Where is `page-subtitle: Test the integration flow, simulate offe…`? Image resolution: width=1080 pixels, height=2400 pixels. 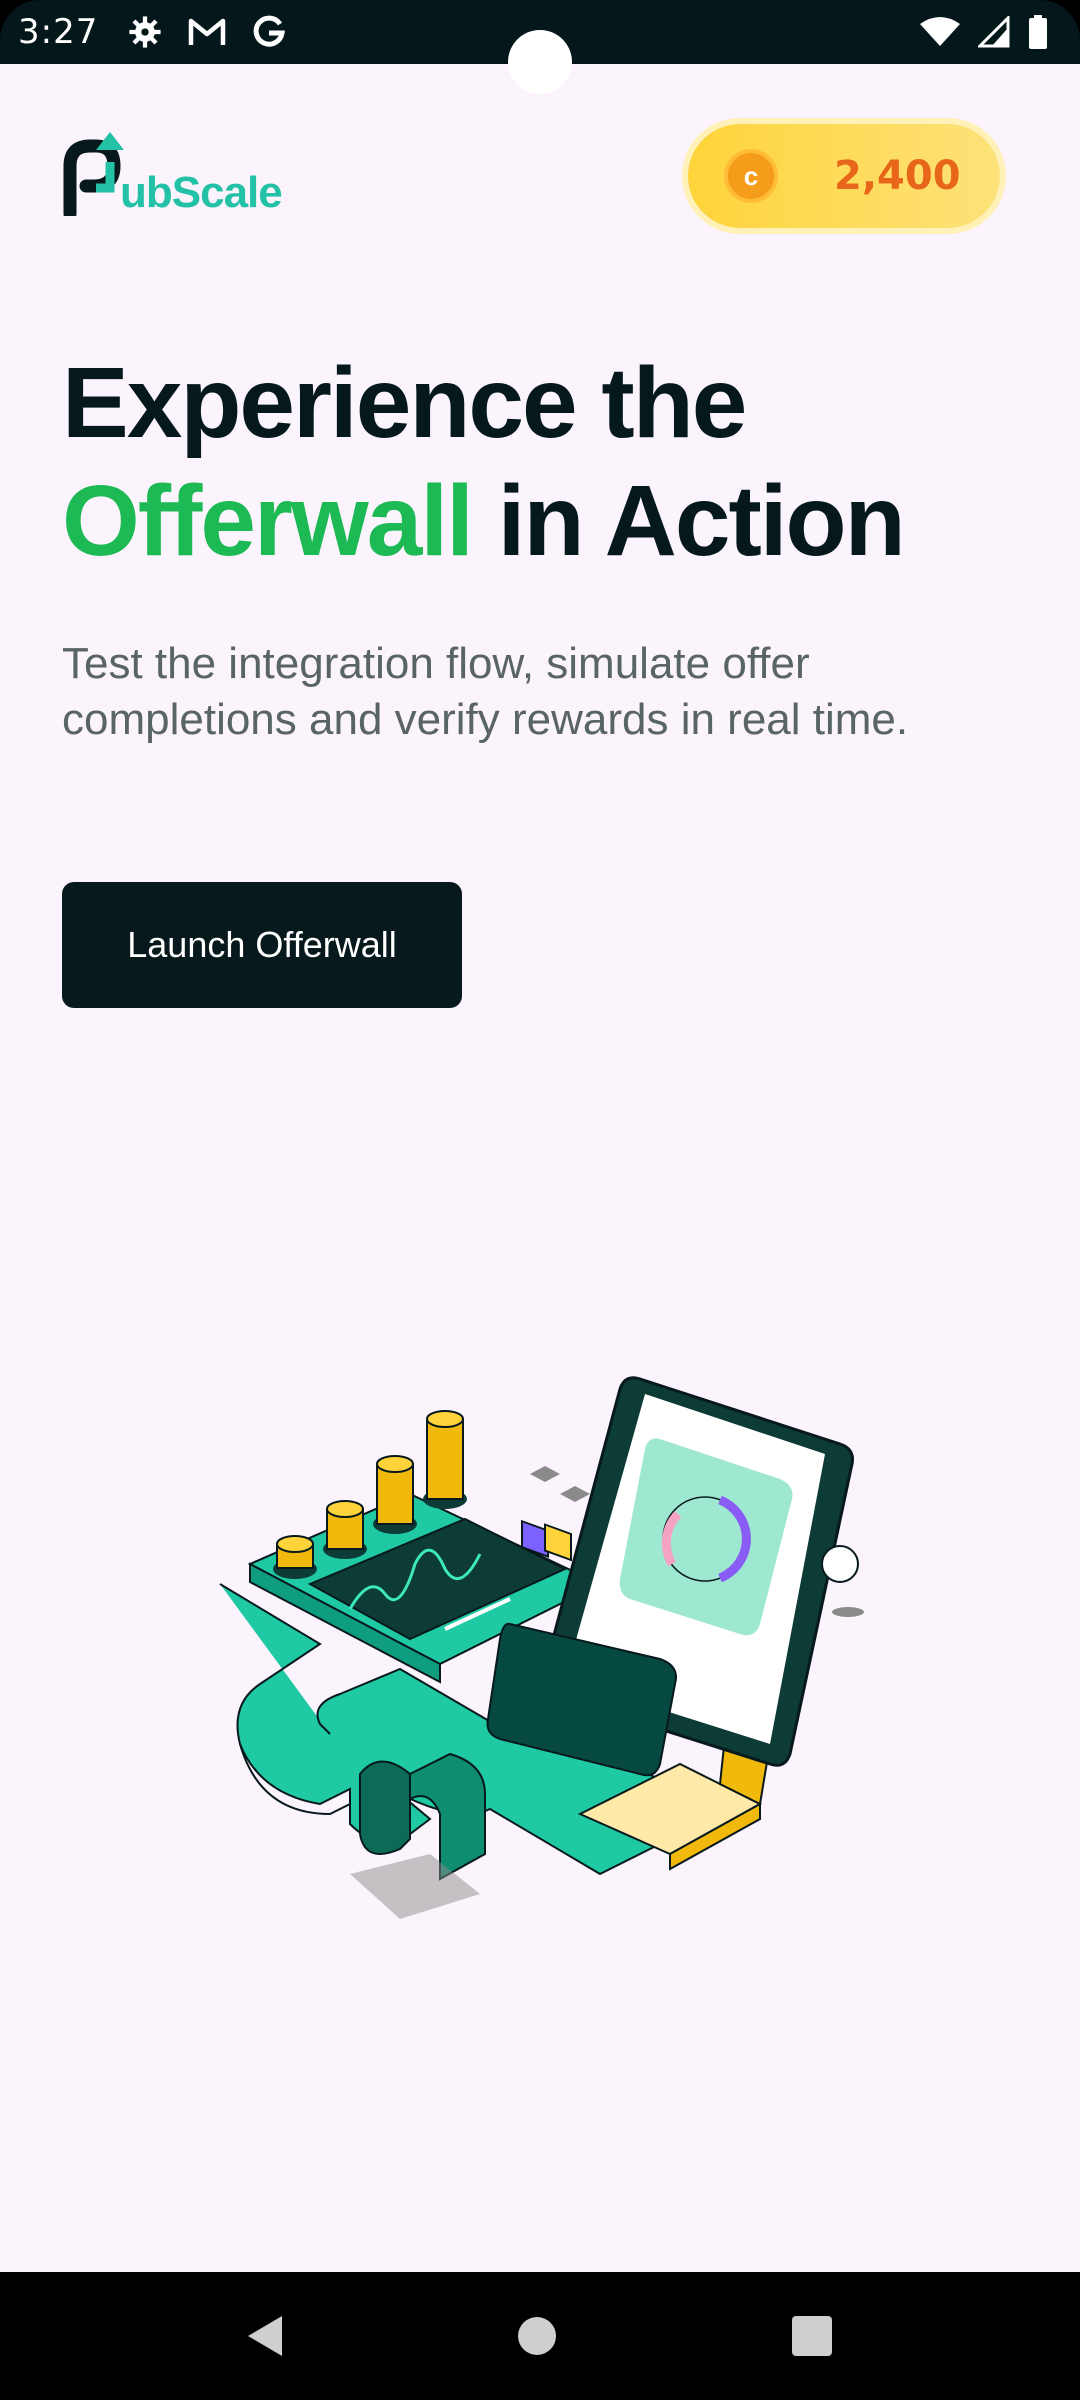
page-subtitle: Test the integration flow, simulate offe… is located at coordinates (485, 691).